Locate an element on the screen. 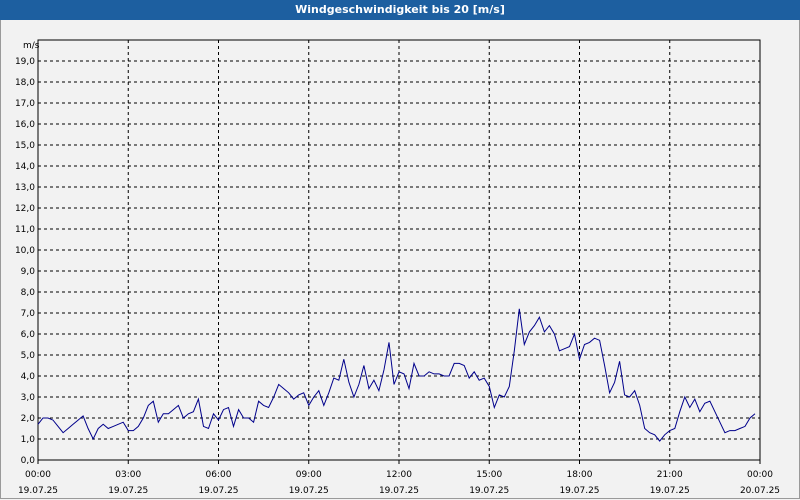  y-tick-label: 18,0 is located at coordinates (25, 83).